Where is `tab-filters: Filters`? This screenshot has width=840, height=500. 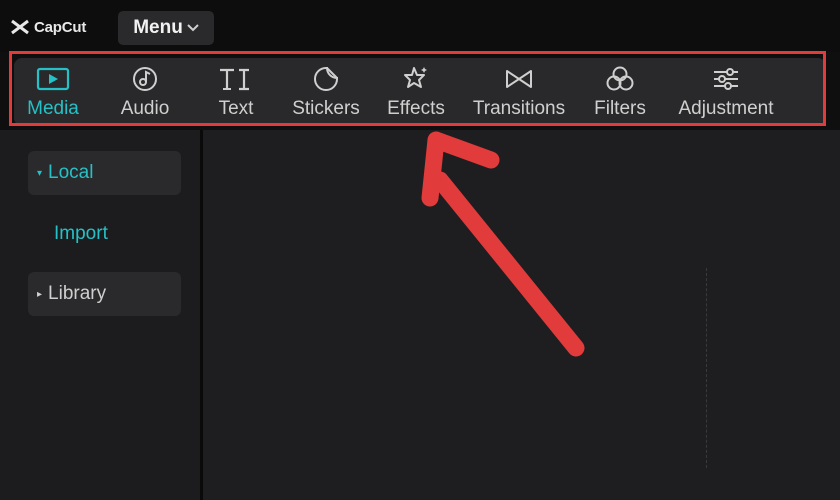
tab-filters: Filters is located at coordinates (620, 92).